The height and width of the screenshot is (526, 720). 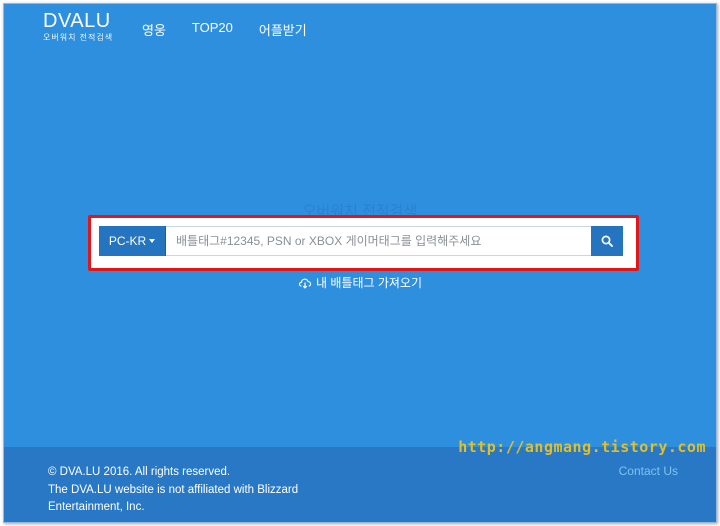 What do you see at coordinates (152, 241) in the screenshot?
I see `caret-down-icon` at bounding box center [152, 241].